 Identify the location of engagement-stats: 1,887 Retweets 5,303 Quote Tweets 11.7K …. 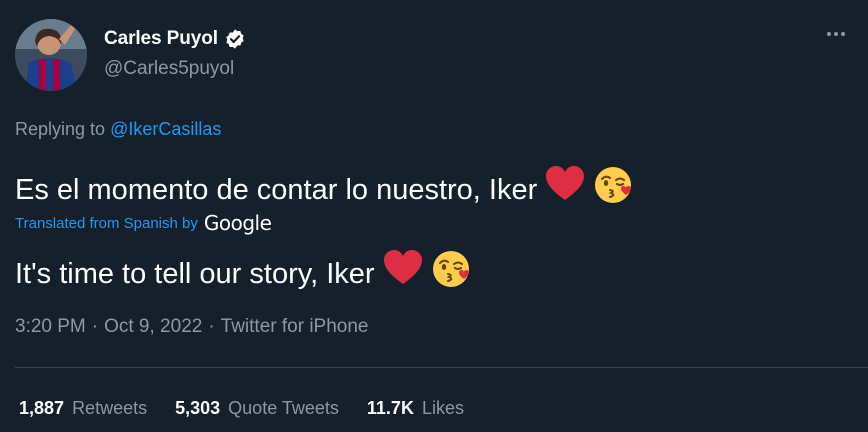
(241, 408).